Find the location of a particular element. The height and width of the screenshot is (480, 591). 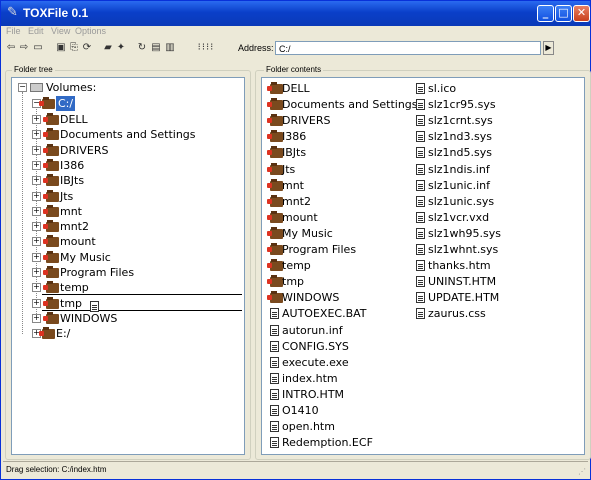

tree-label: DELL is located at coordinates (74, 119).